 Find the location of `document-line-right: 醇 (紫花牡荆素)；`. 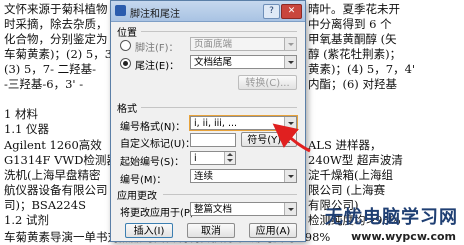

document-line-right: 醇 (紫花牡荆素)； is located at coordinates (355, 54).